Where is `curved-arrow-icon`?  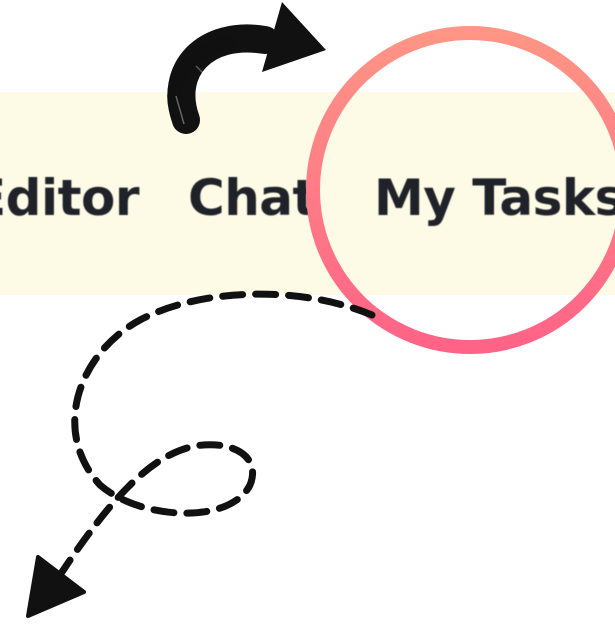 curved-arrow-icon is located at coordinates (246, 68).